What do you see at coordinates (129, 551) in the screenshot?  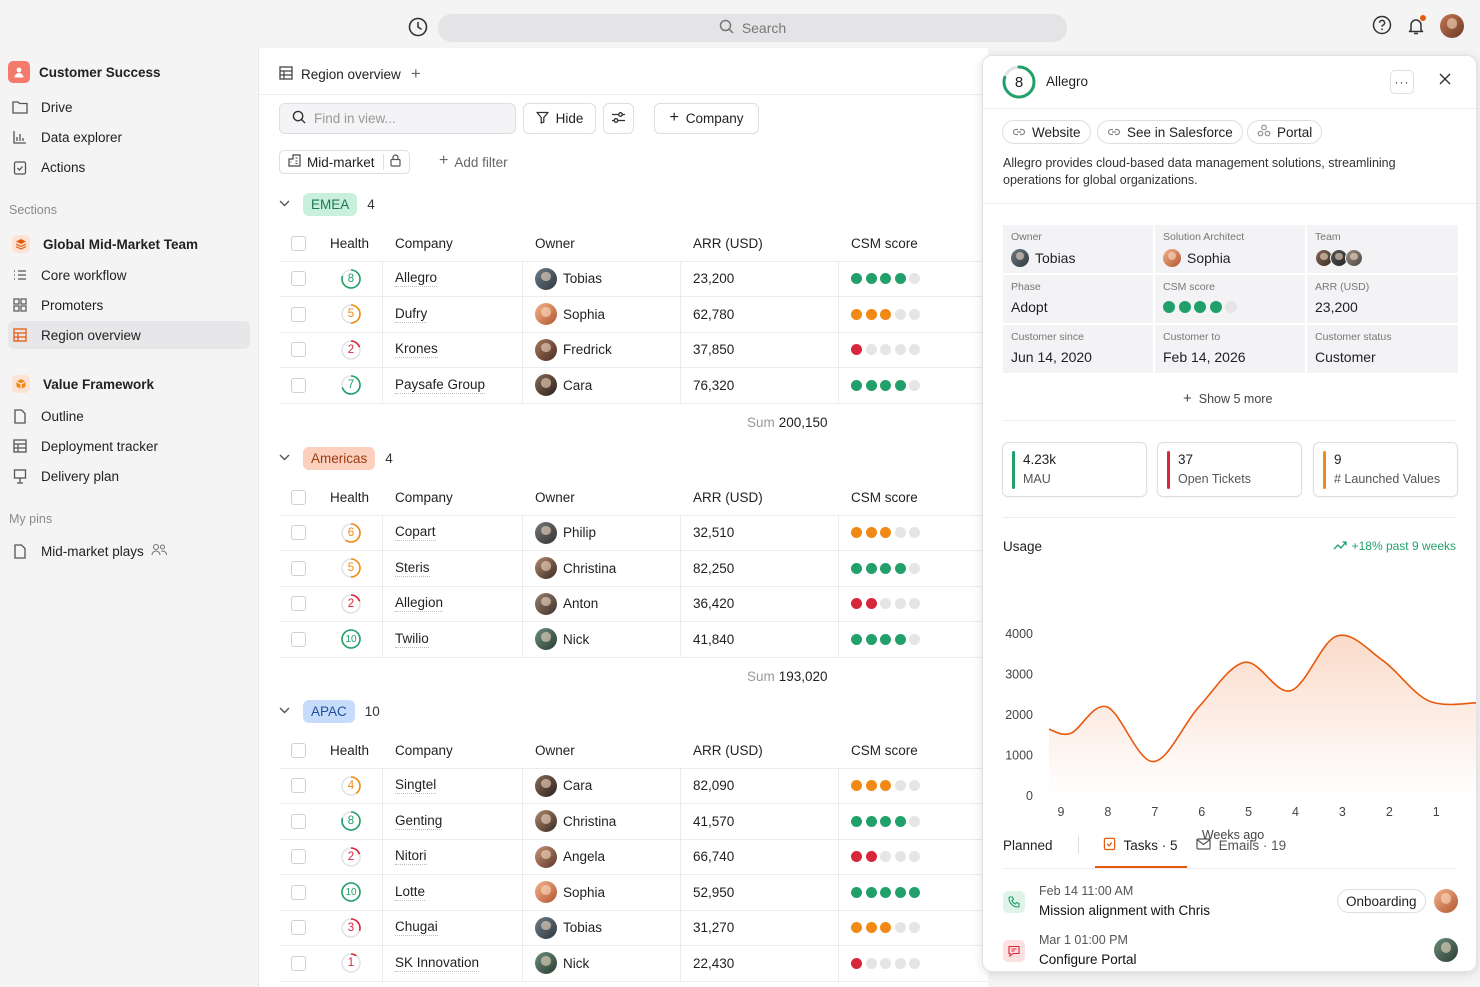 I see `sidebar-item-mid-market-plays: Mid-market plays` at bounding box center [129, 551].